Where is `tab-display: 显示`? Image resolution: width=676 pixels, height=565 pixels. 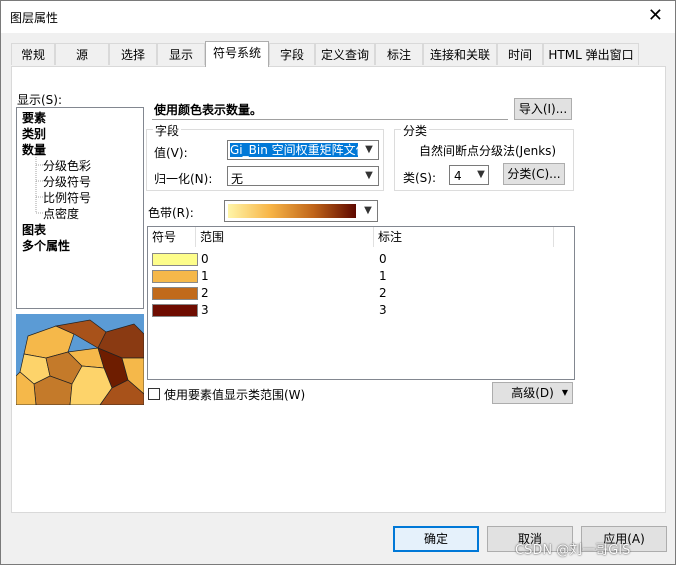 tab-display: 显示 is located at coordinates (181, 54).